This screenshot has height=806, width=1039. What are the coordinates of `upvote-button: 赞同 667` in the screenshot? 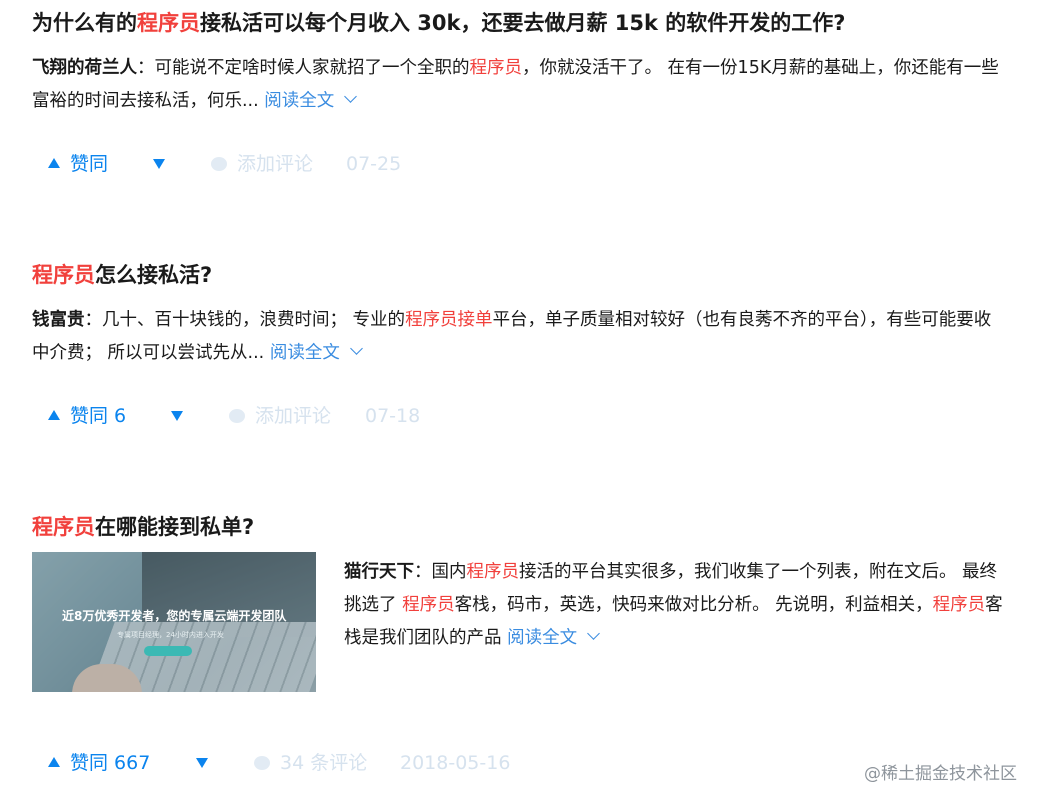 It's located at (99, 763).